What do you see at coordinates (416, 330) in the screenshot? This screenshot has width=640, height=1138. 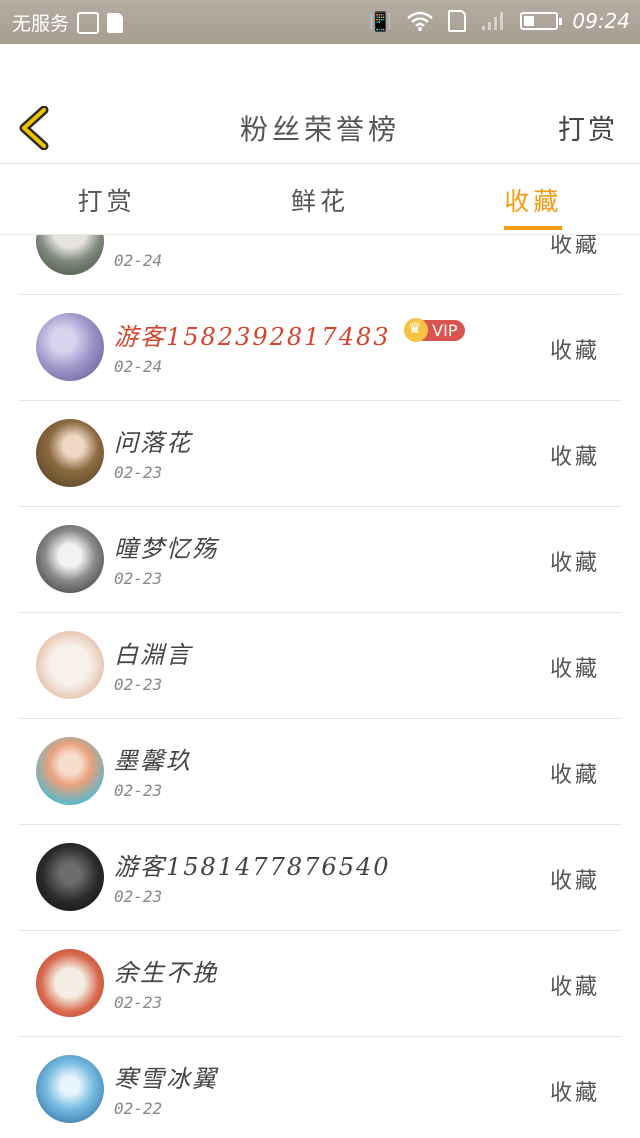 I see `crown-icon` at bounding box center [416, 330].